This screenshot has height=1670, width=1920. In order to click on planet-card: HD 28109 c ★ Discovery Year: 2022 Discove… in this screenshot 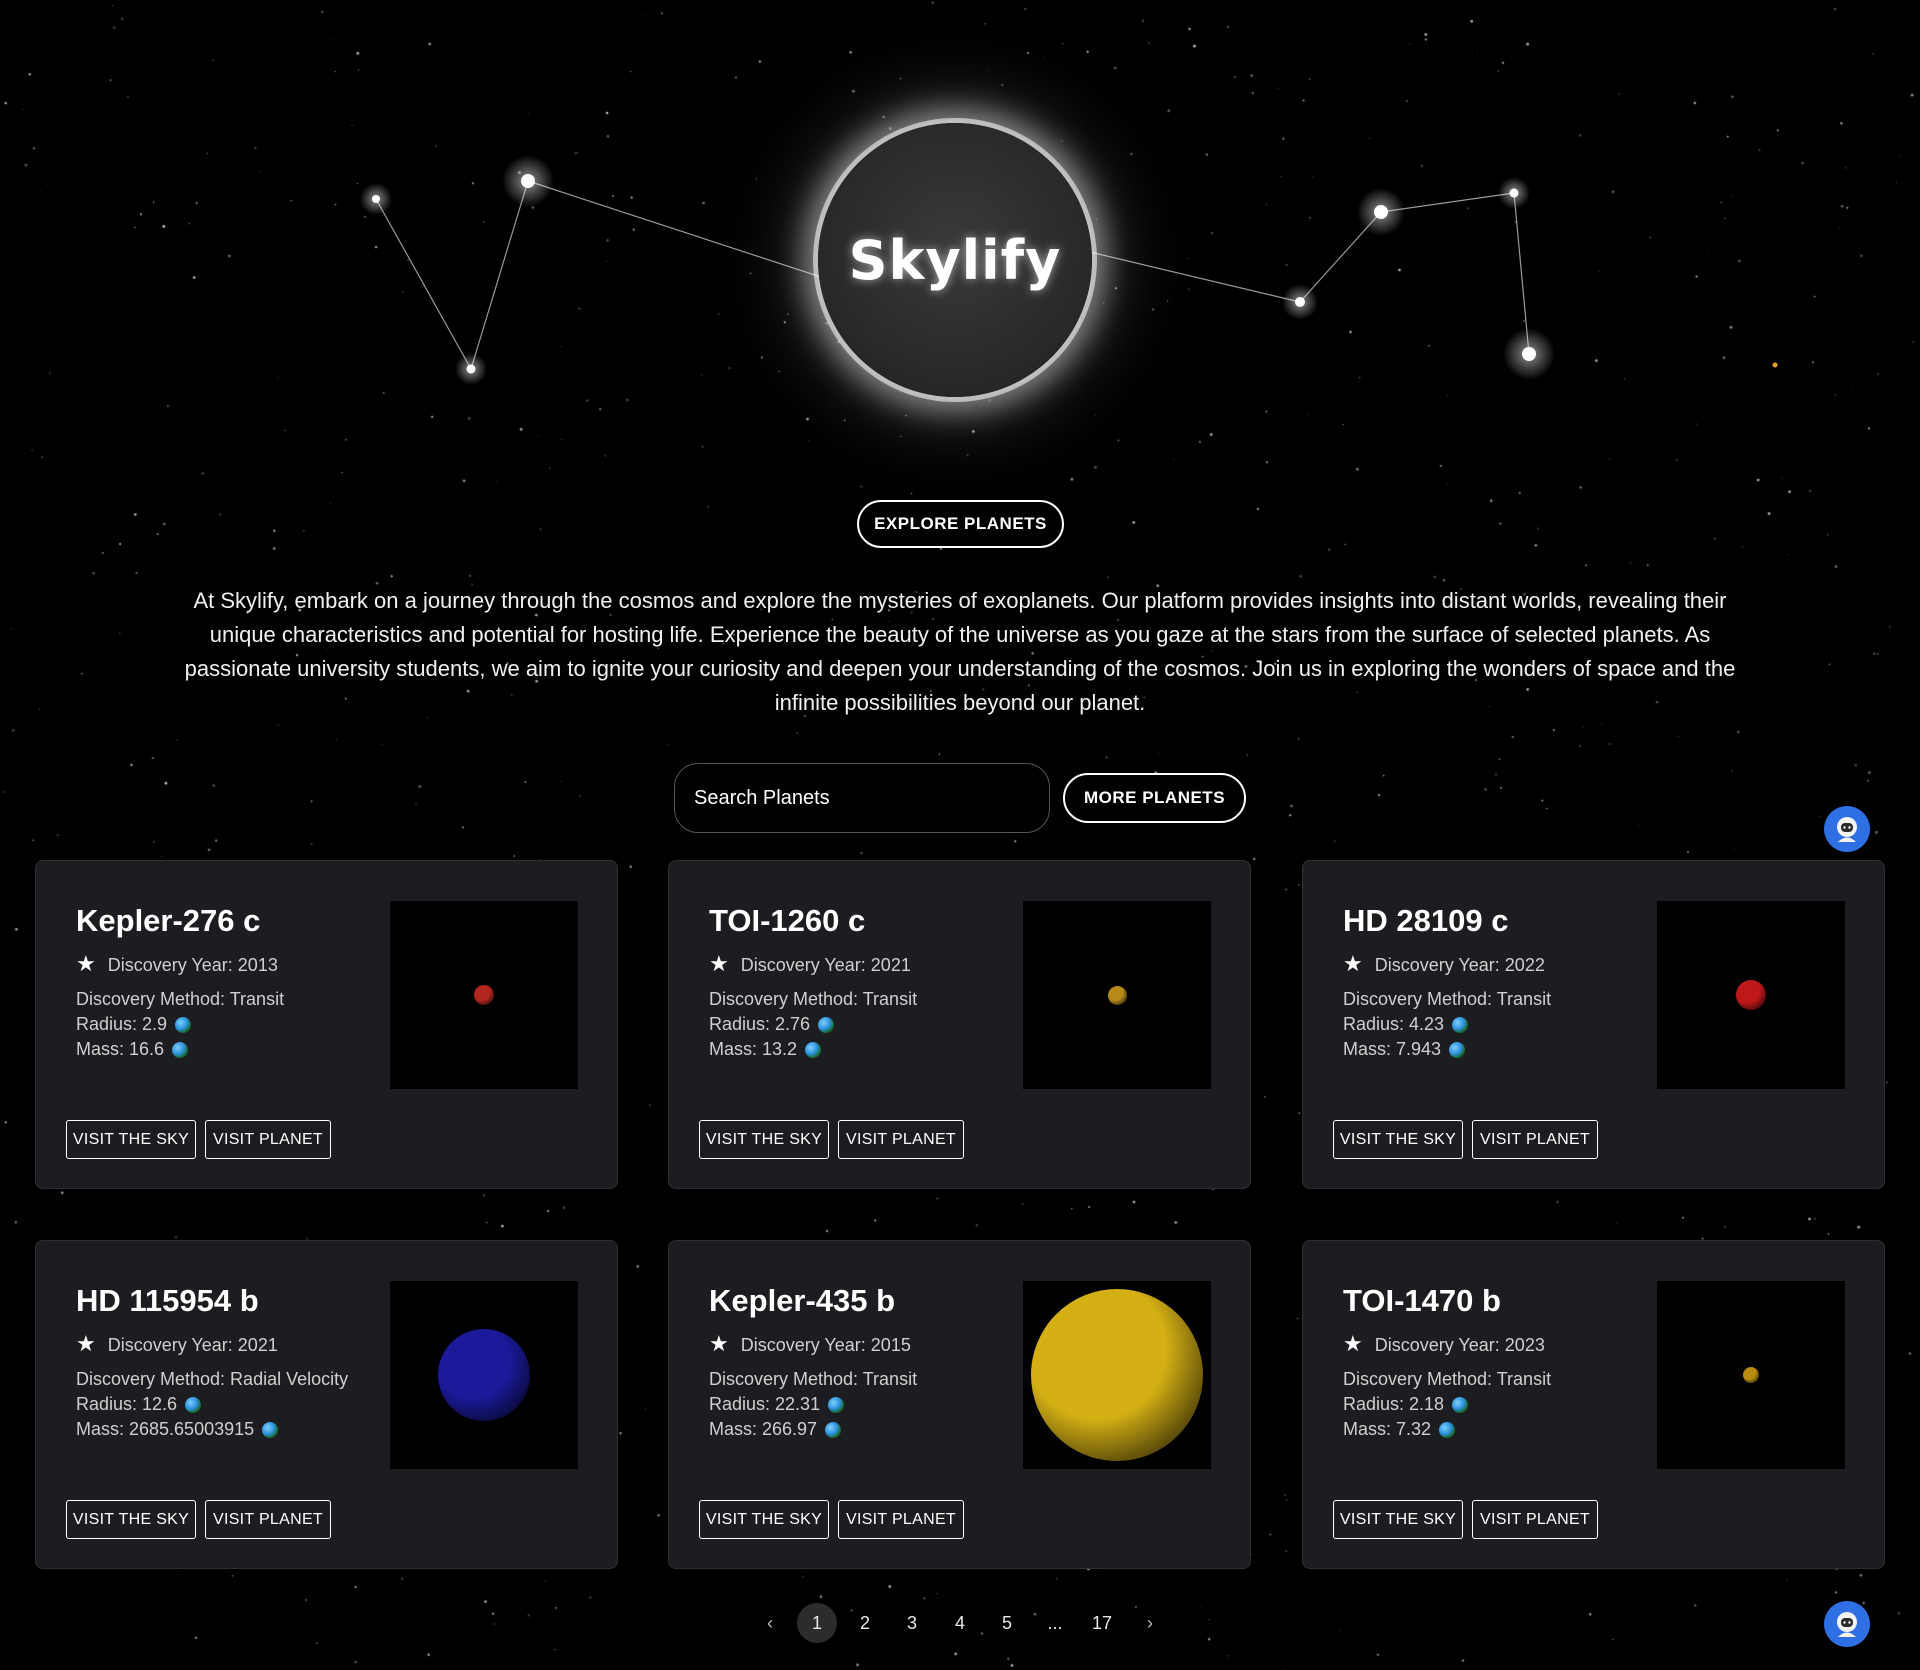, I will do `click(1593, 1024)`.